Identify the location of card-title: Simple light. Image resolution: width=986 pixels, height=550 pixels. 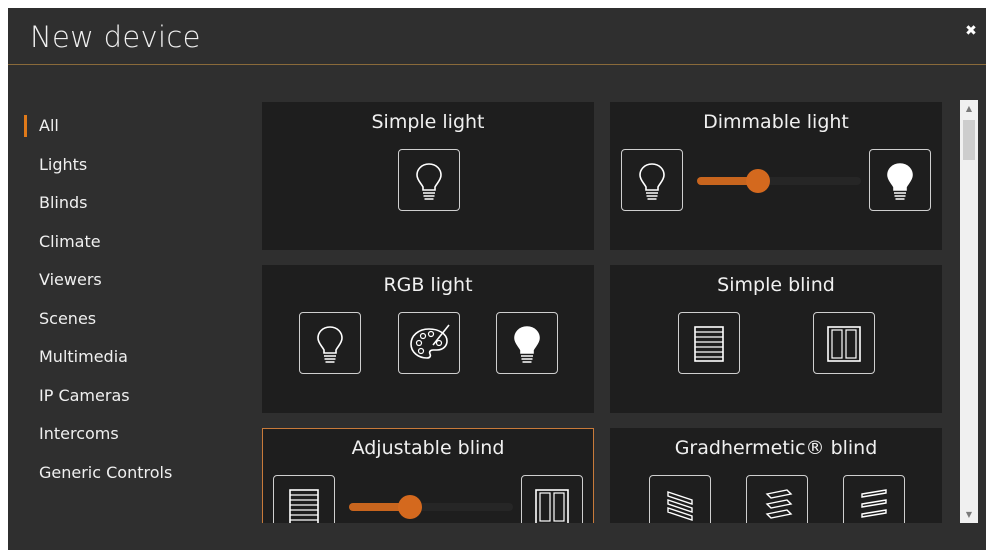
(428, 122).